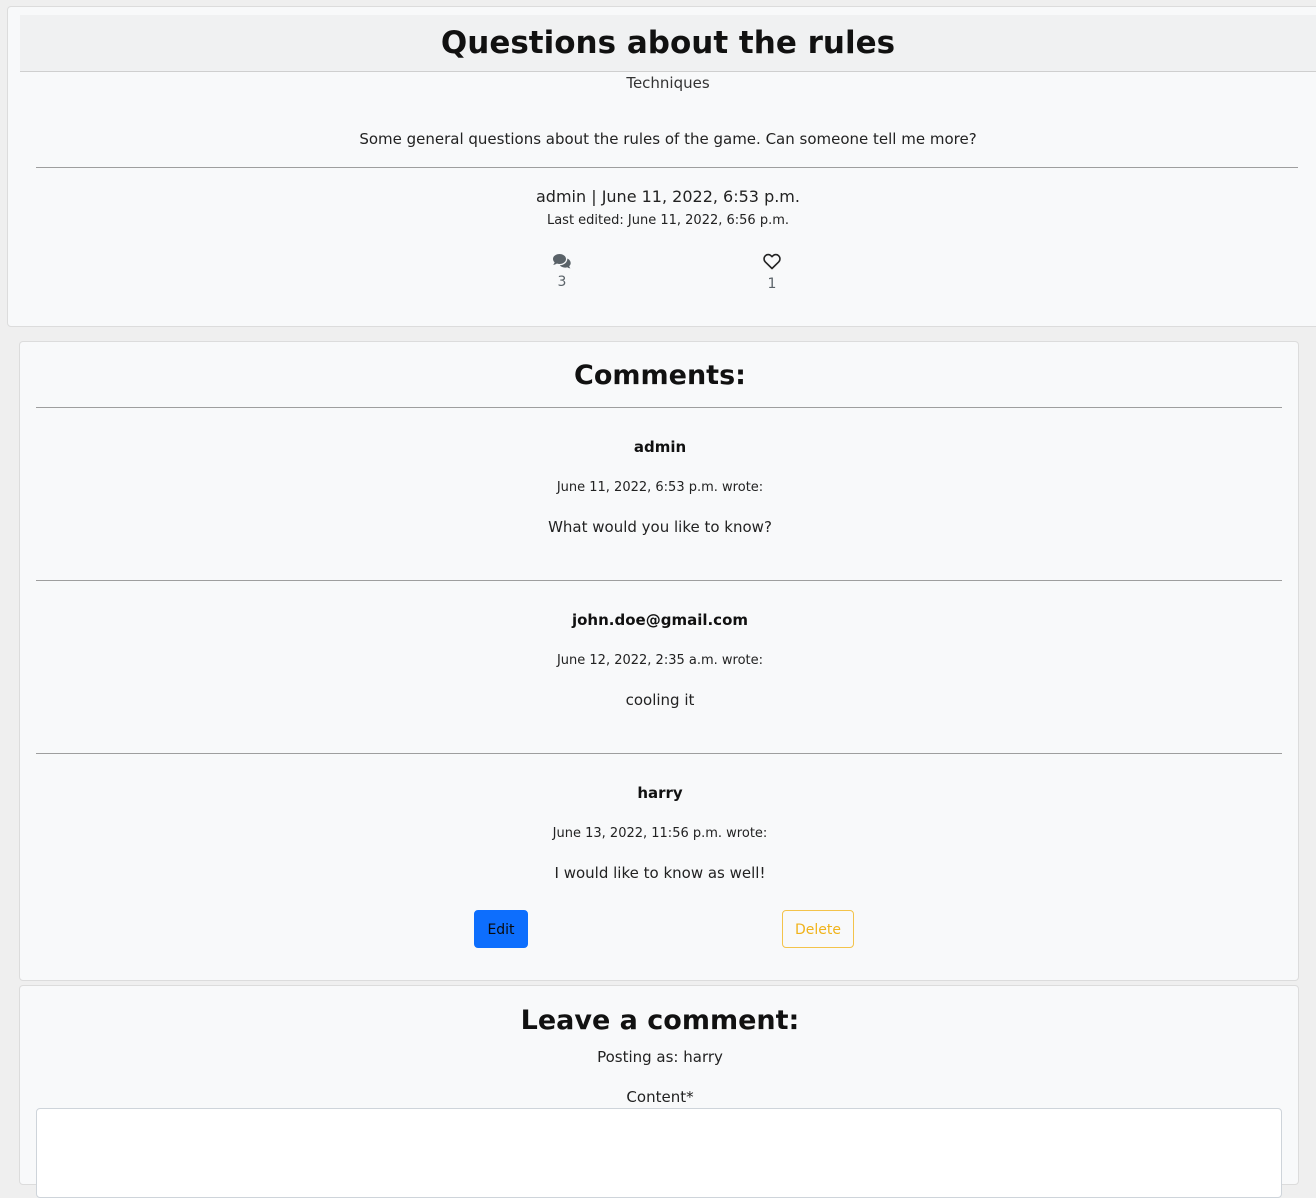 This screenshot has height=1198, width=1316. Describe the element at coordinates (562, 282) in the screenshot. I see `comment-count: 3` at that location.